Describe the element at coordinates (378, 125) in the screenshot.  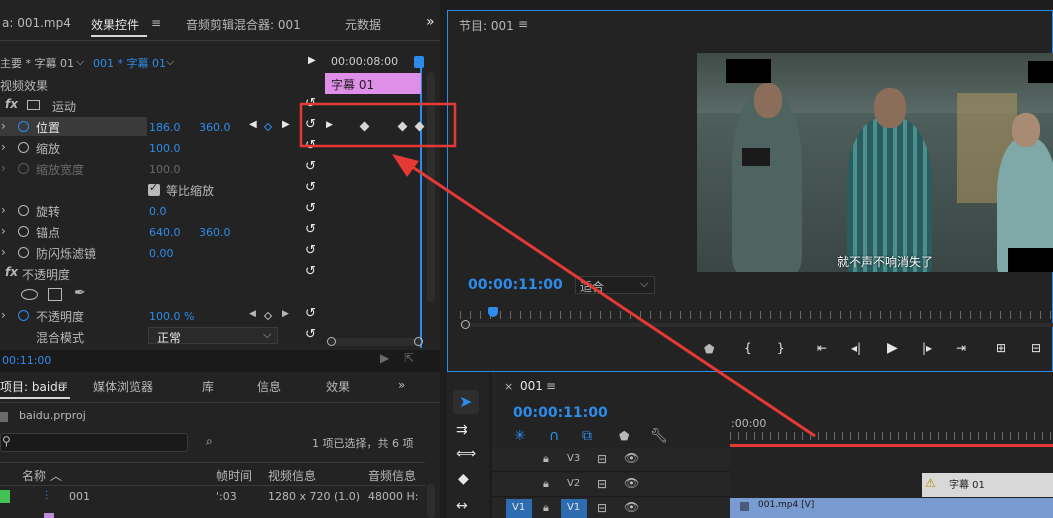
I see `highlight-box` at that location.